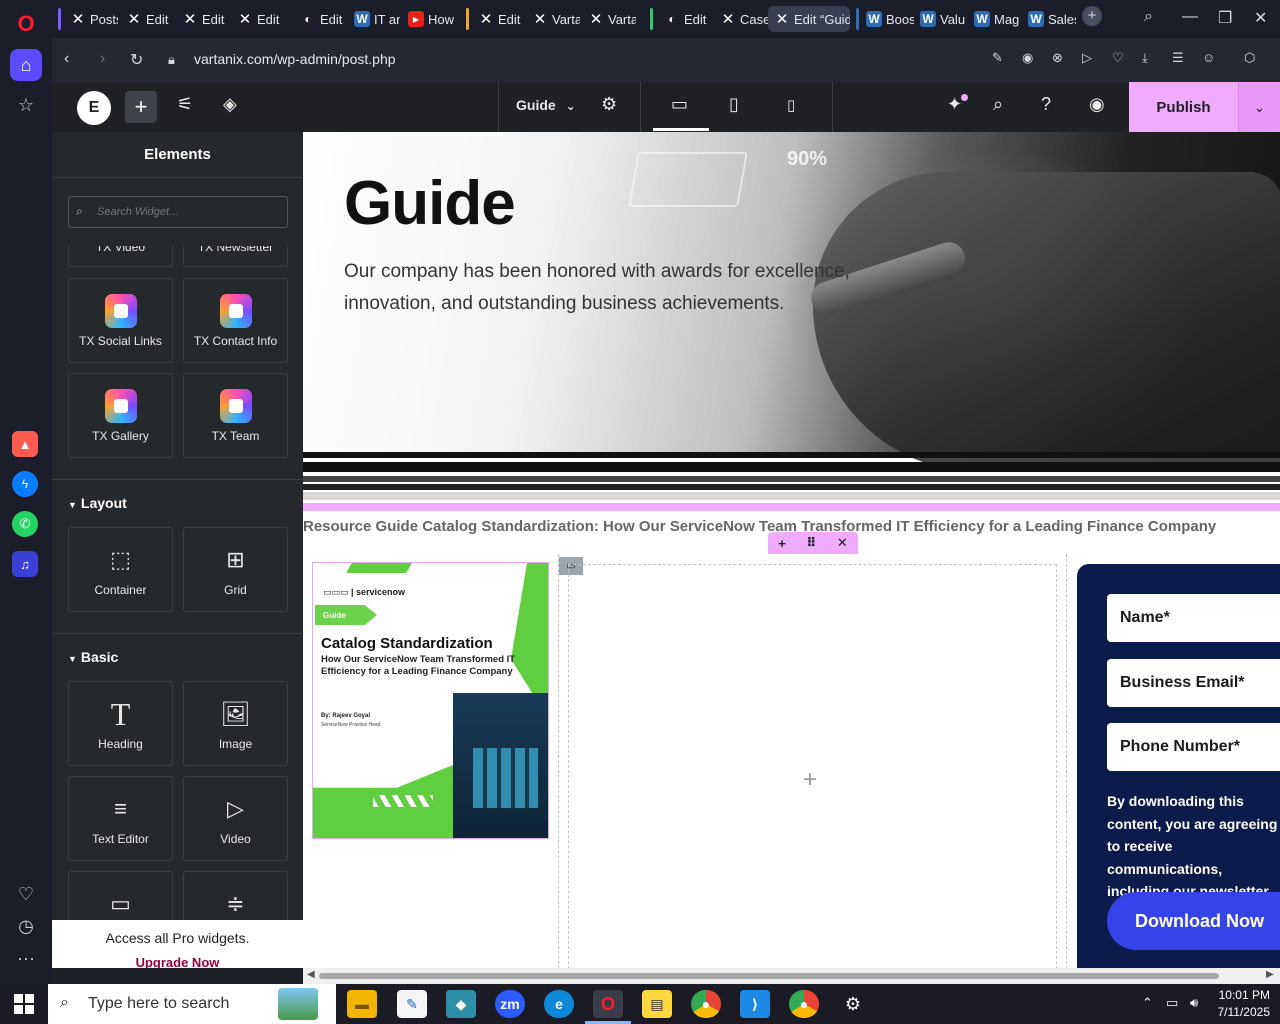 This screenshot has width=1280, height=1024. What do you see at coordinates (853, 1004) in the screenshot?
I see `settings-icon: ⚙` at bounding box center [853, 1004].